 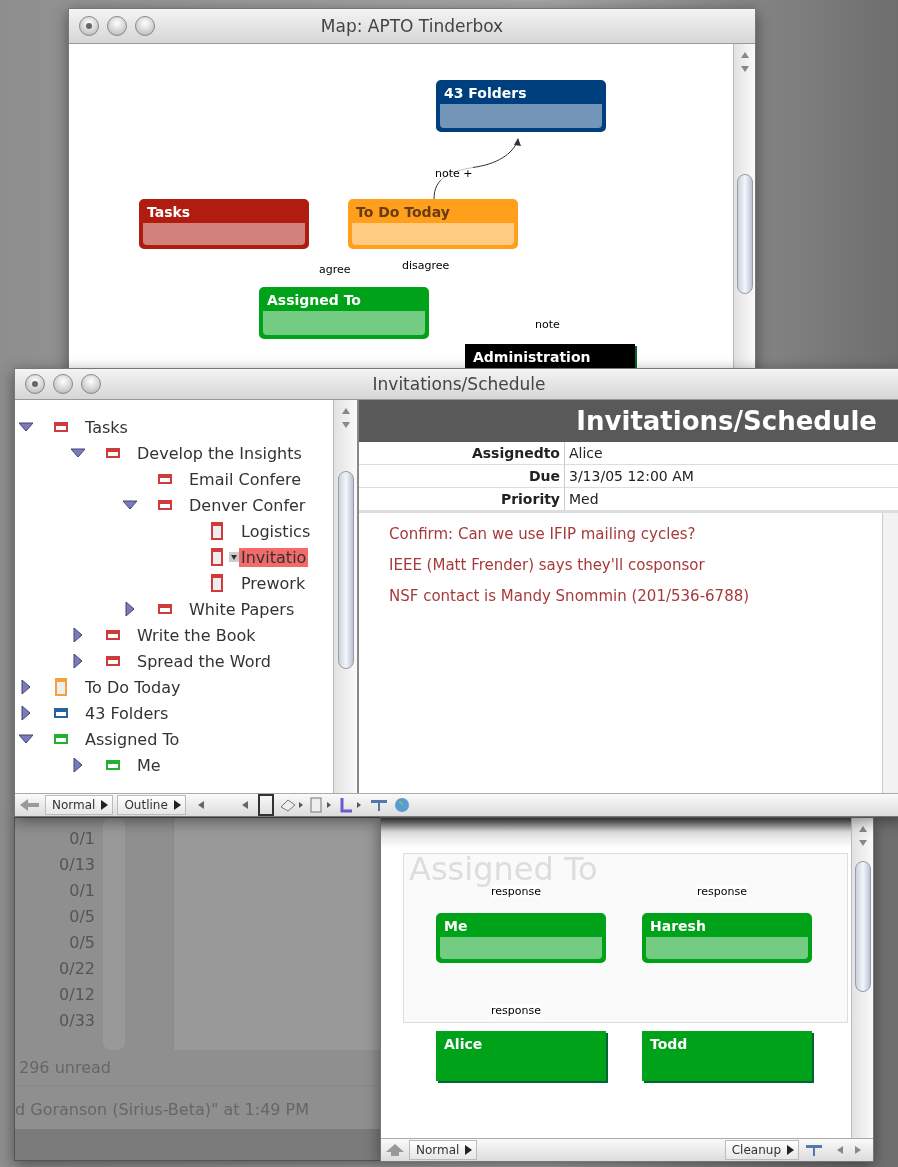 What do you see at coordinates (276, 531) in the screenshot?
I see `outline-item: Logistics` at bounding box center [276, 531].